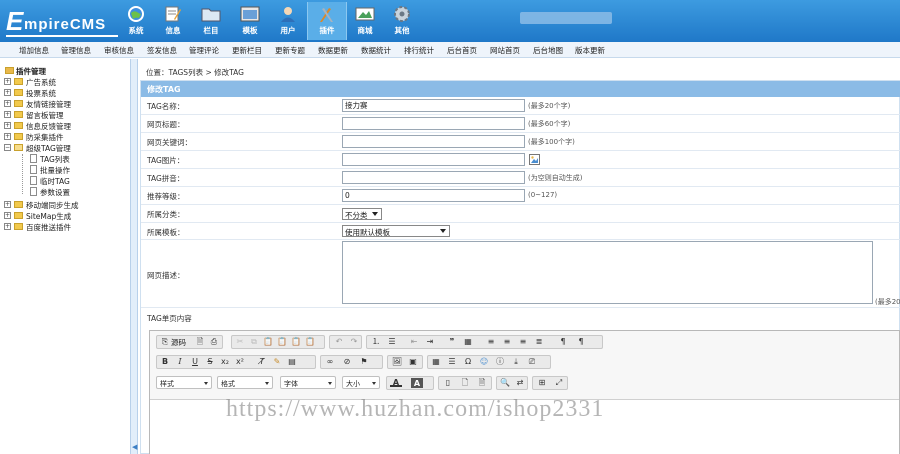 The width and height of the screenshot is (900, 454). I want to click on template-select: 使用默认模板, so click(396, 231).